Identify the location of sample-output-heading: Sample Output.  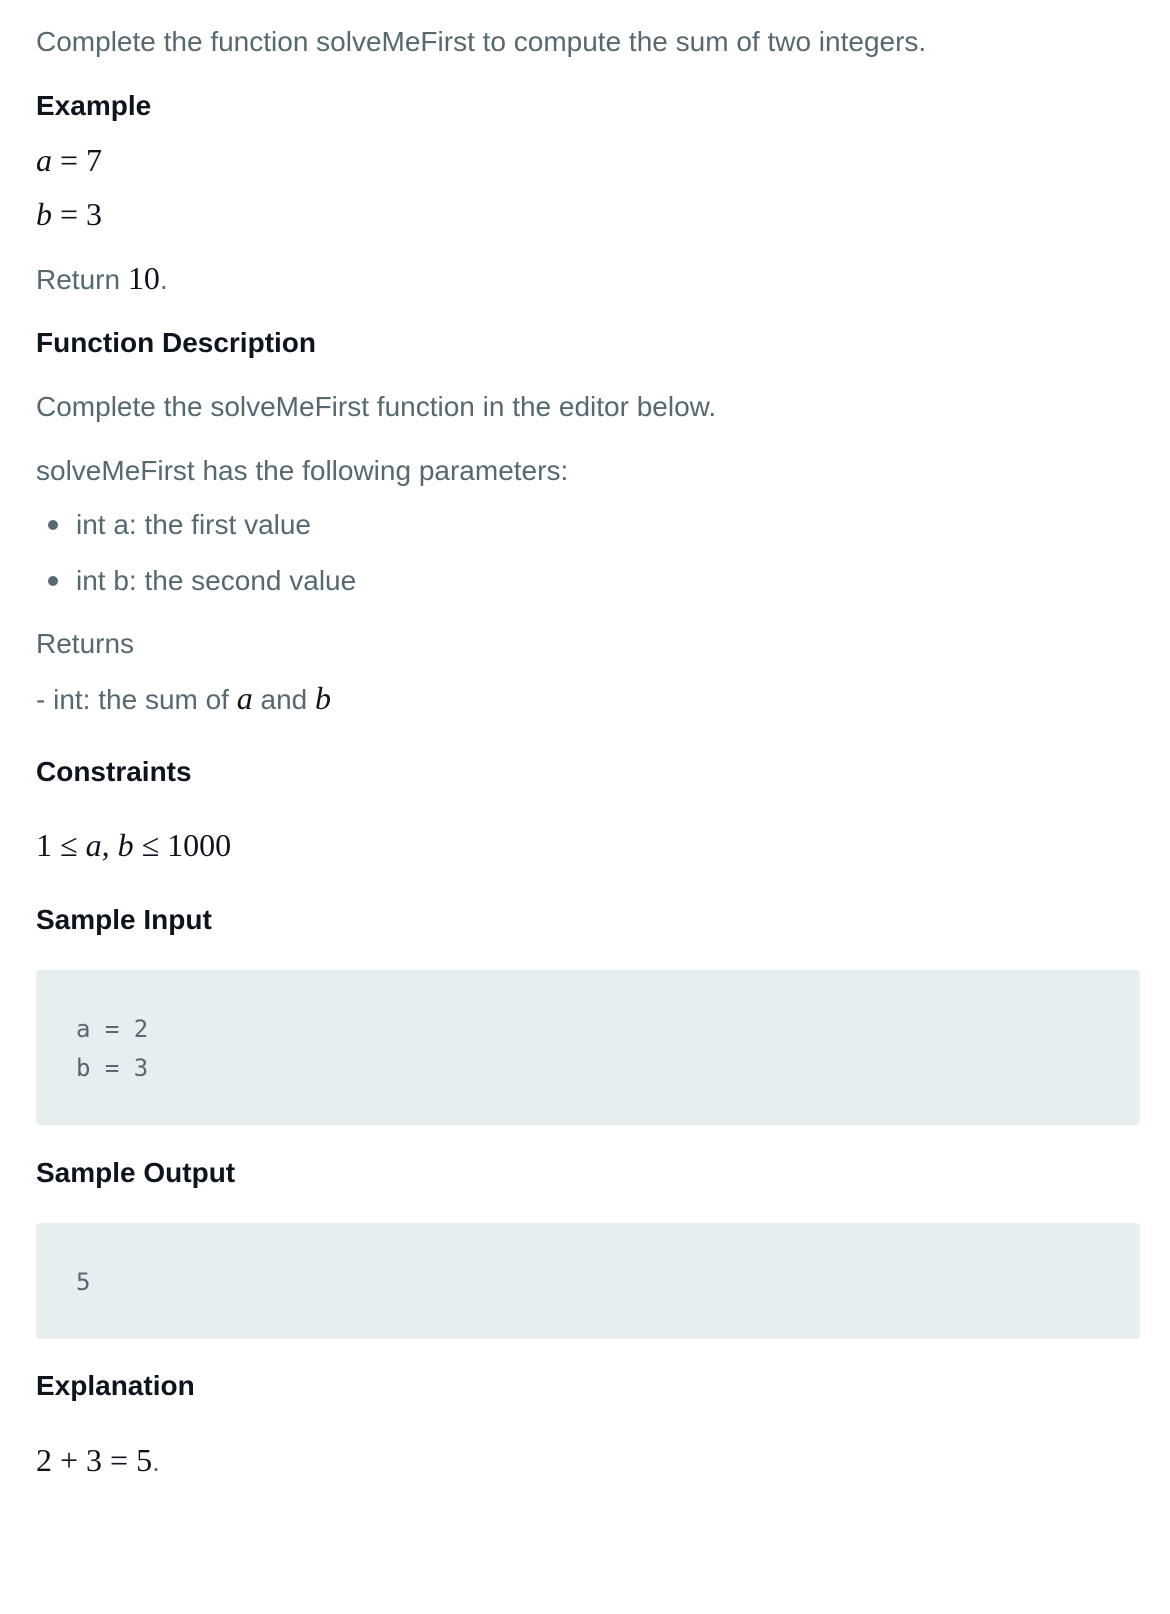
(136, 1172).